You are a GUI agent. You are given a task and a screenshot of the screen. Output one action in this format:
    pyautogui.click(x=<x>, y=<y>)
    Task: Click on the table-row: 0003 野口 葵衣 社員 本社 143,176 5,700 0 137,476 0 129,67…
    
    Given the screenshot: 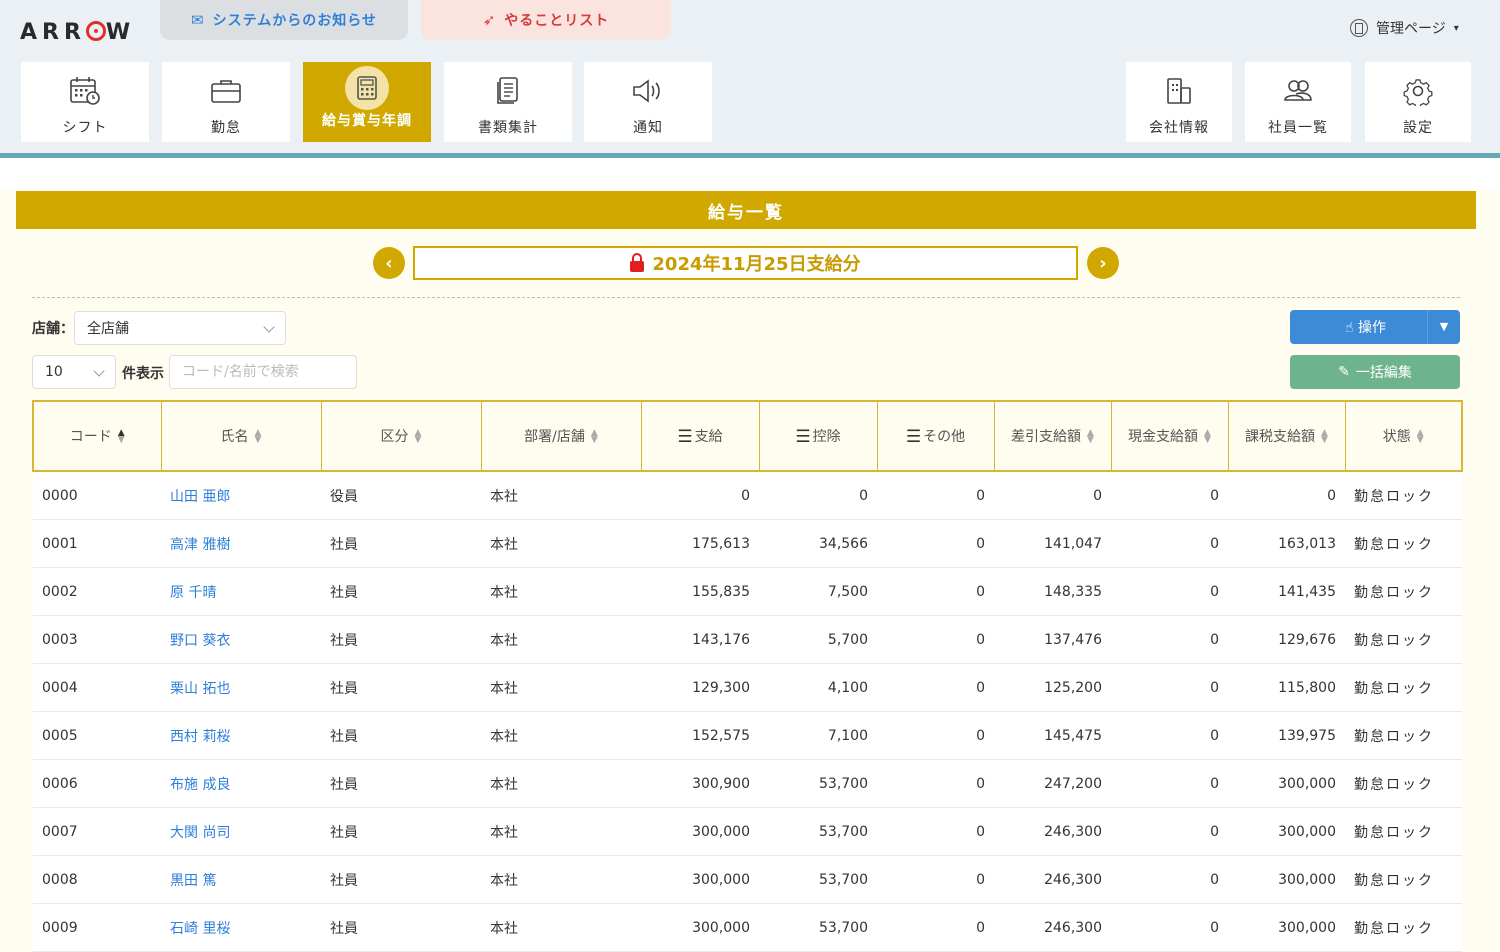 What is the action you would take?
    pyautogui.click(x=747, y=639)
    